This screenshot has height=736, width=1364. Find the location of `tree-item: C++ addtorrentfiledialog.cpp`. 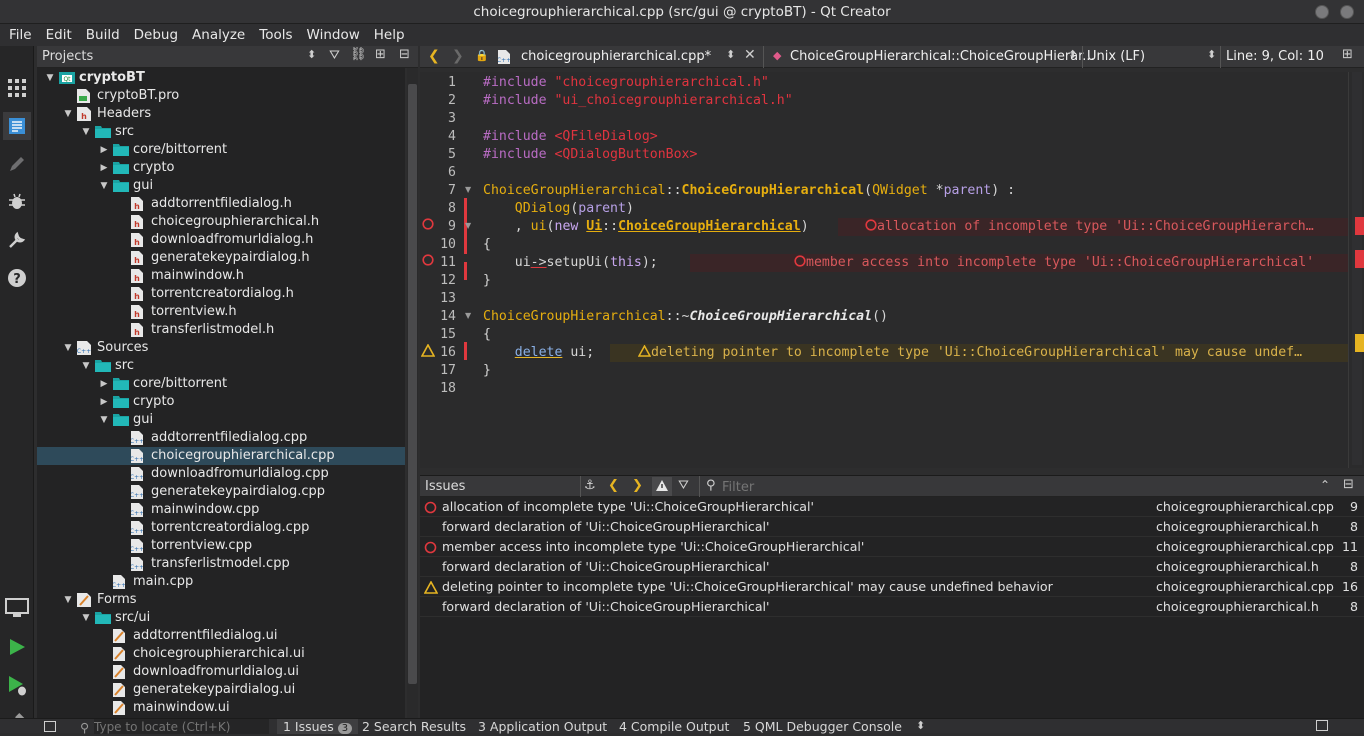

tree-item: C++ addtorrentfiledialog.cpp is located at coordinates (221, 438).